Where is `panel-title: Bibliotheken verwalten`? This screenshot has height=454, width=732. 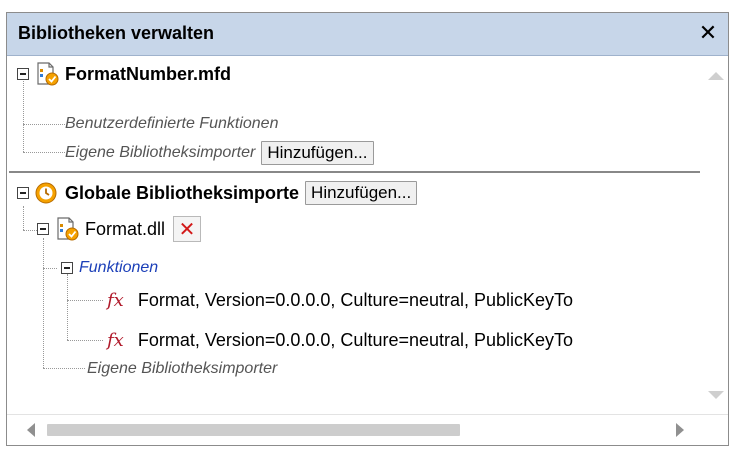
panel-title: Bibliotheken verwalten is located at coordinates (116, 33).